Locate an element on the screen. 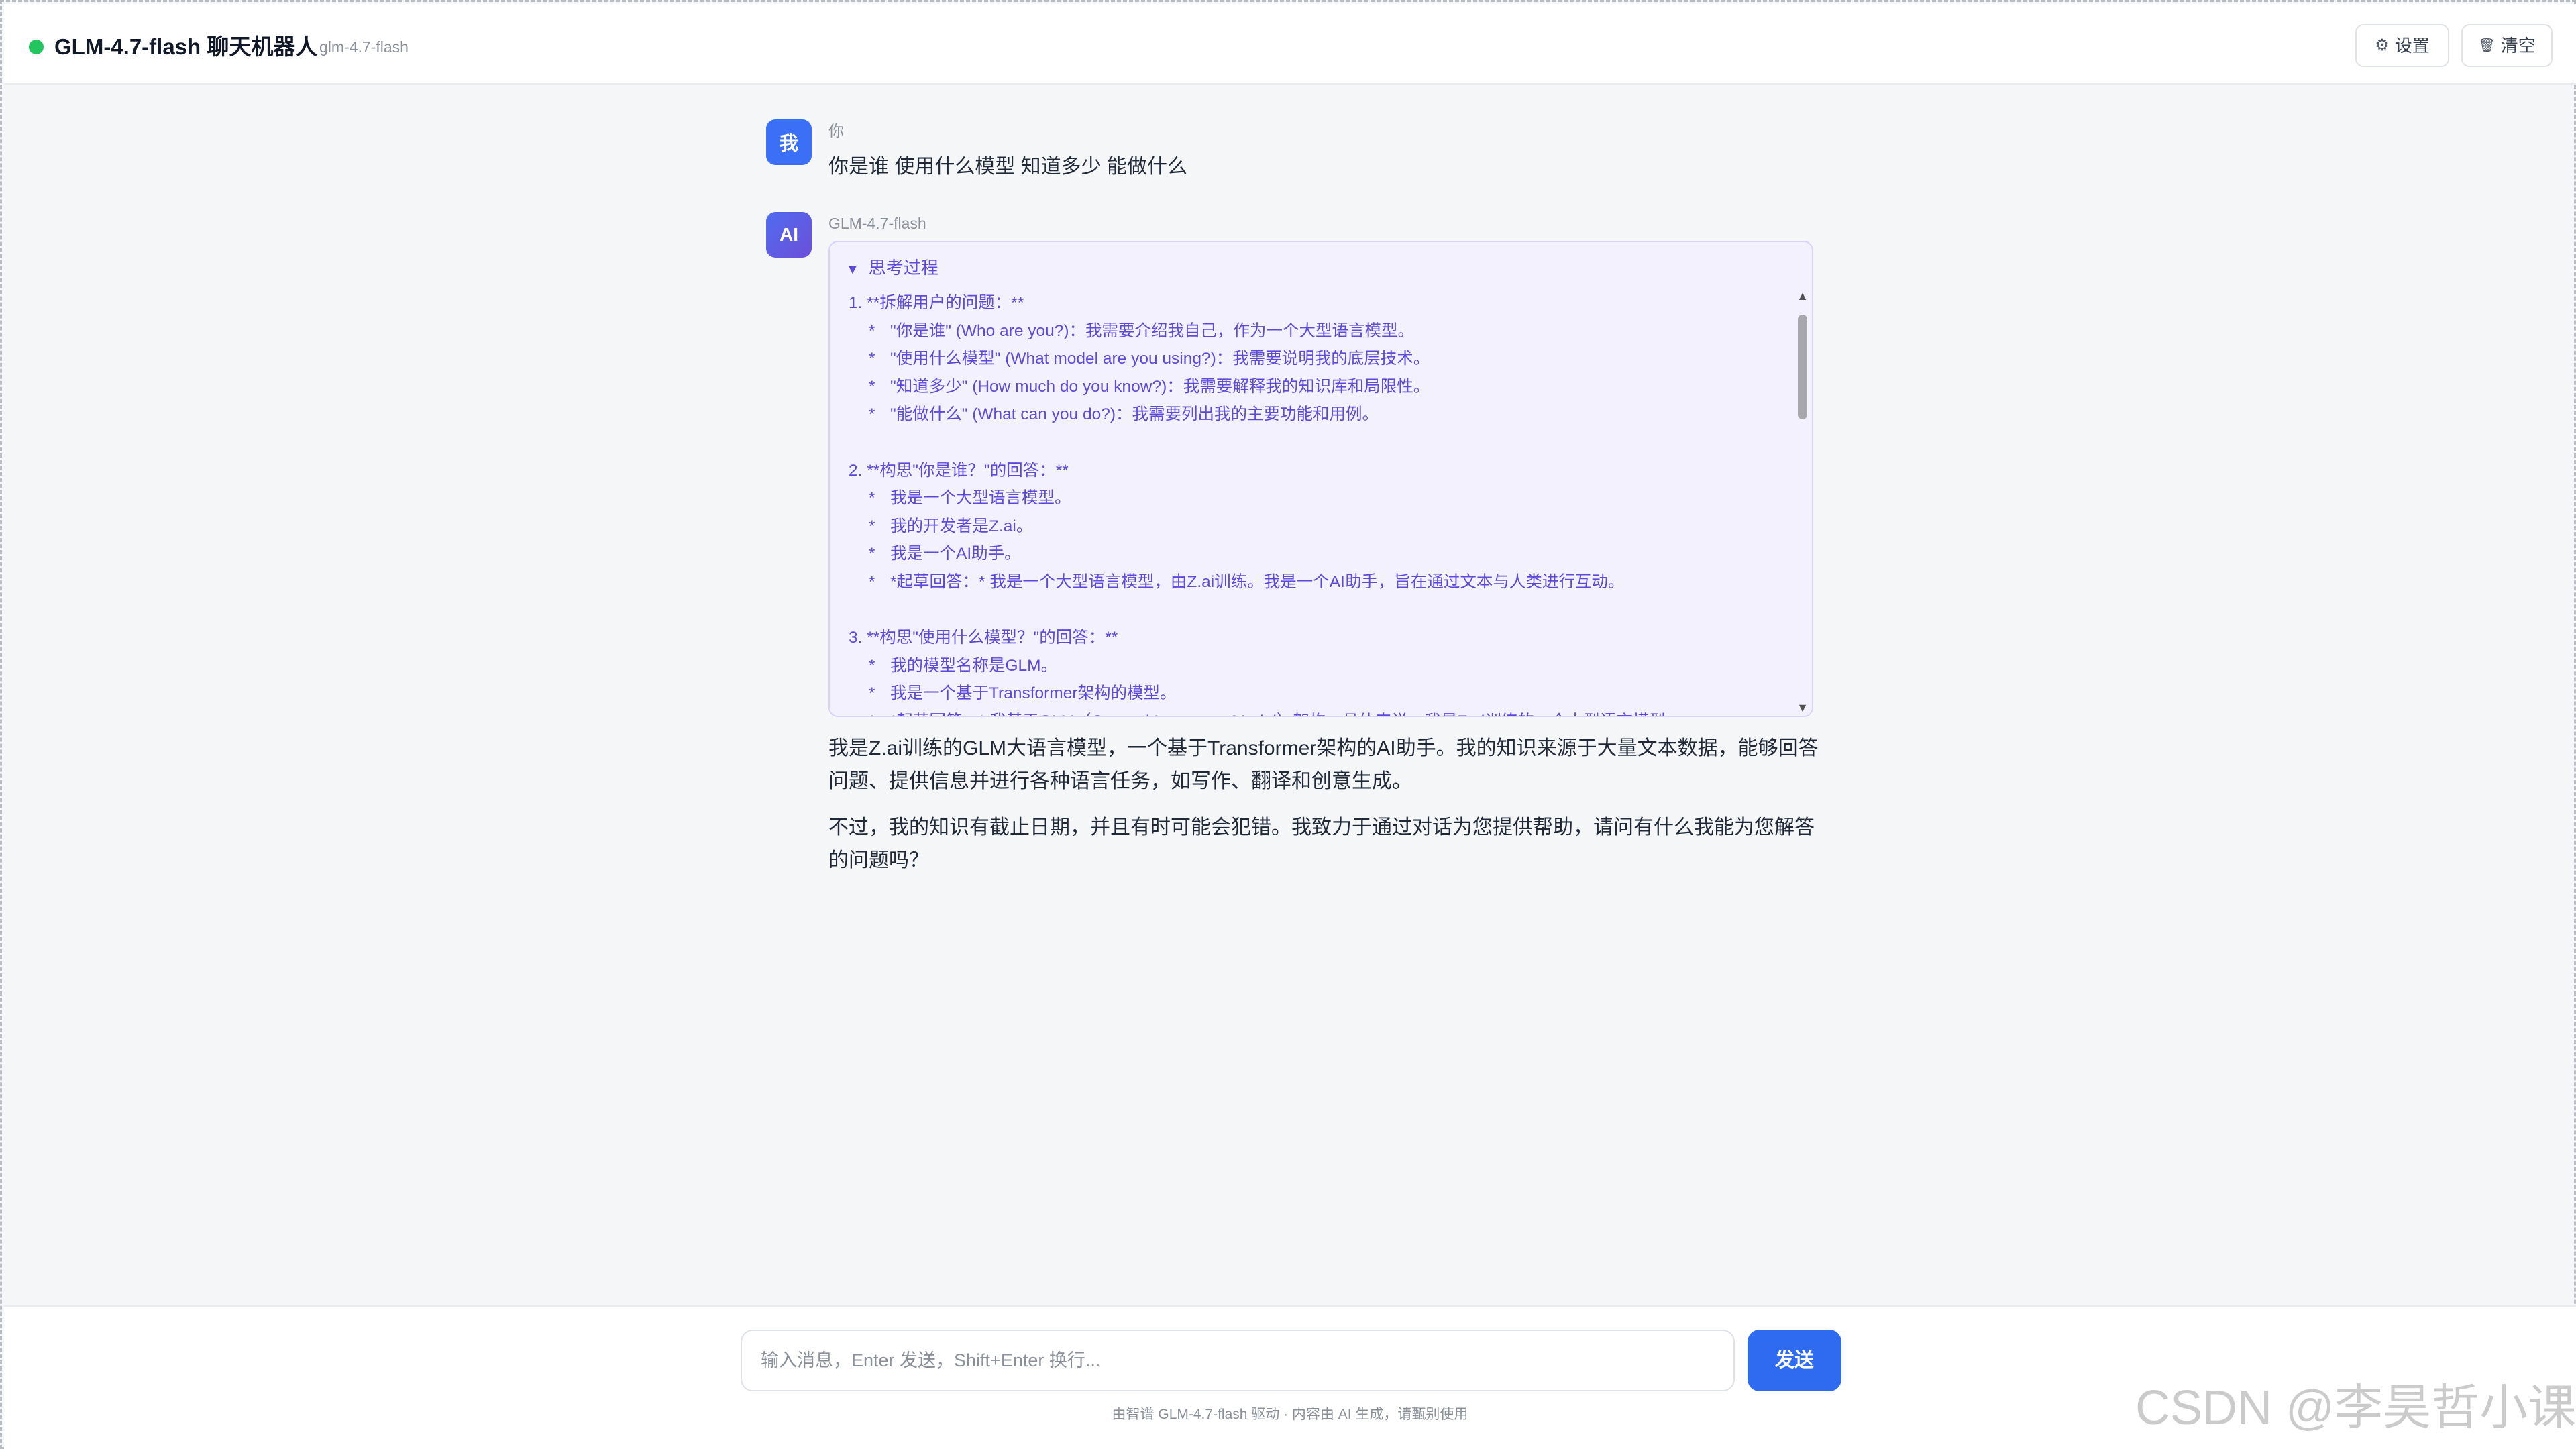  clear-label: 清空 is located at coordinates (2518, 46).